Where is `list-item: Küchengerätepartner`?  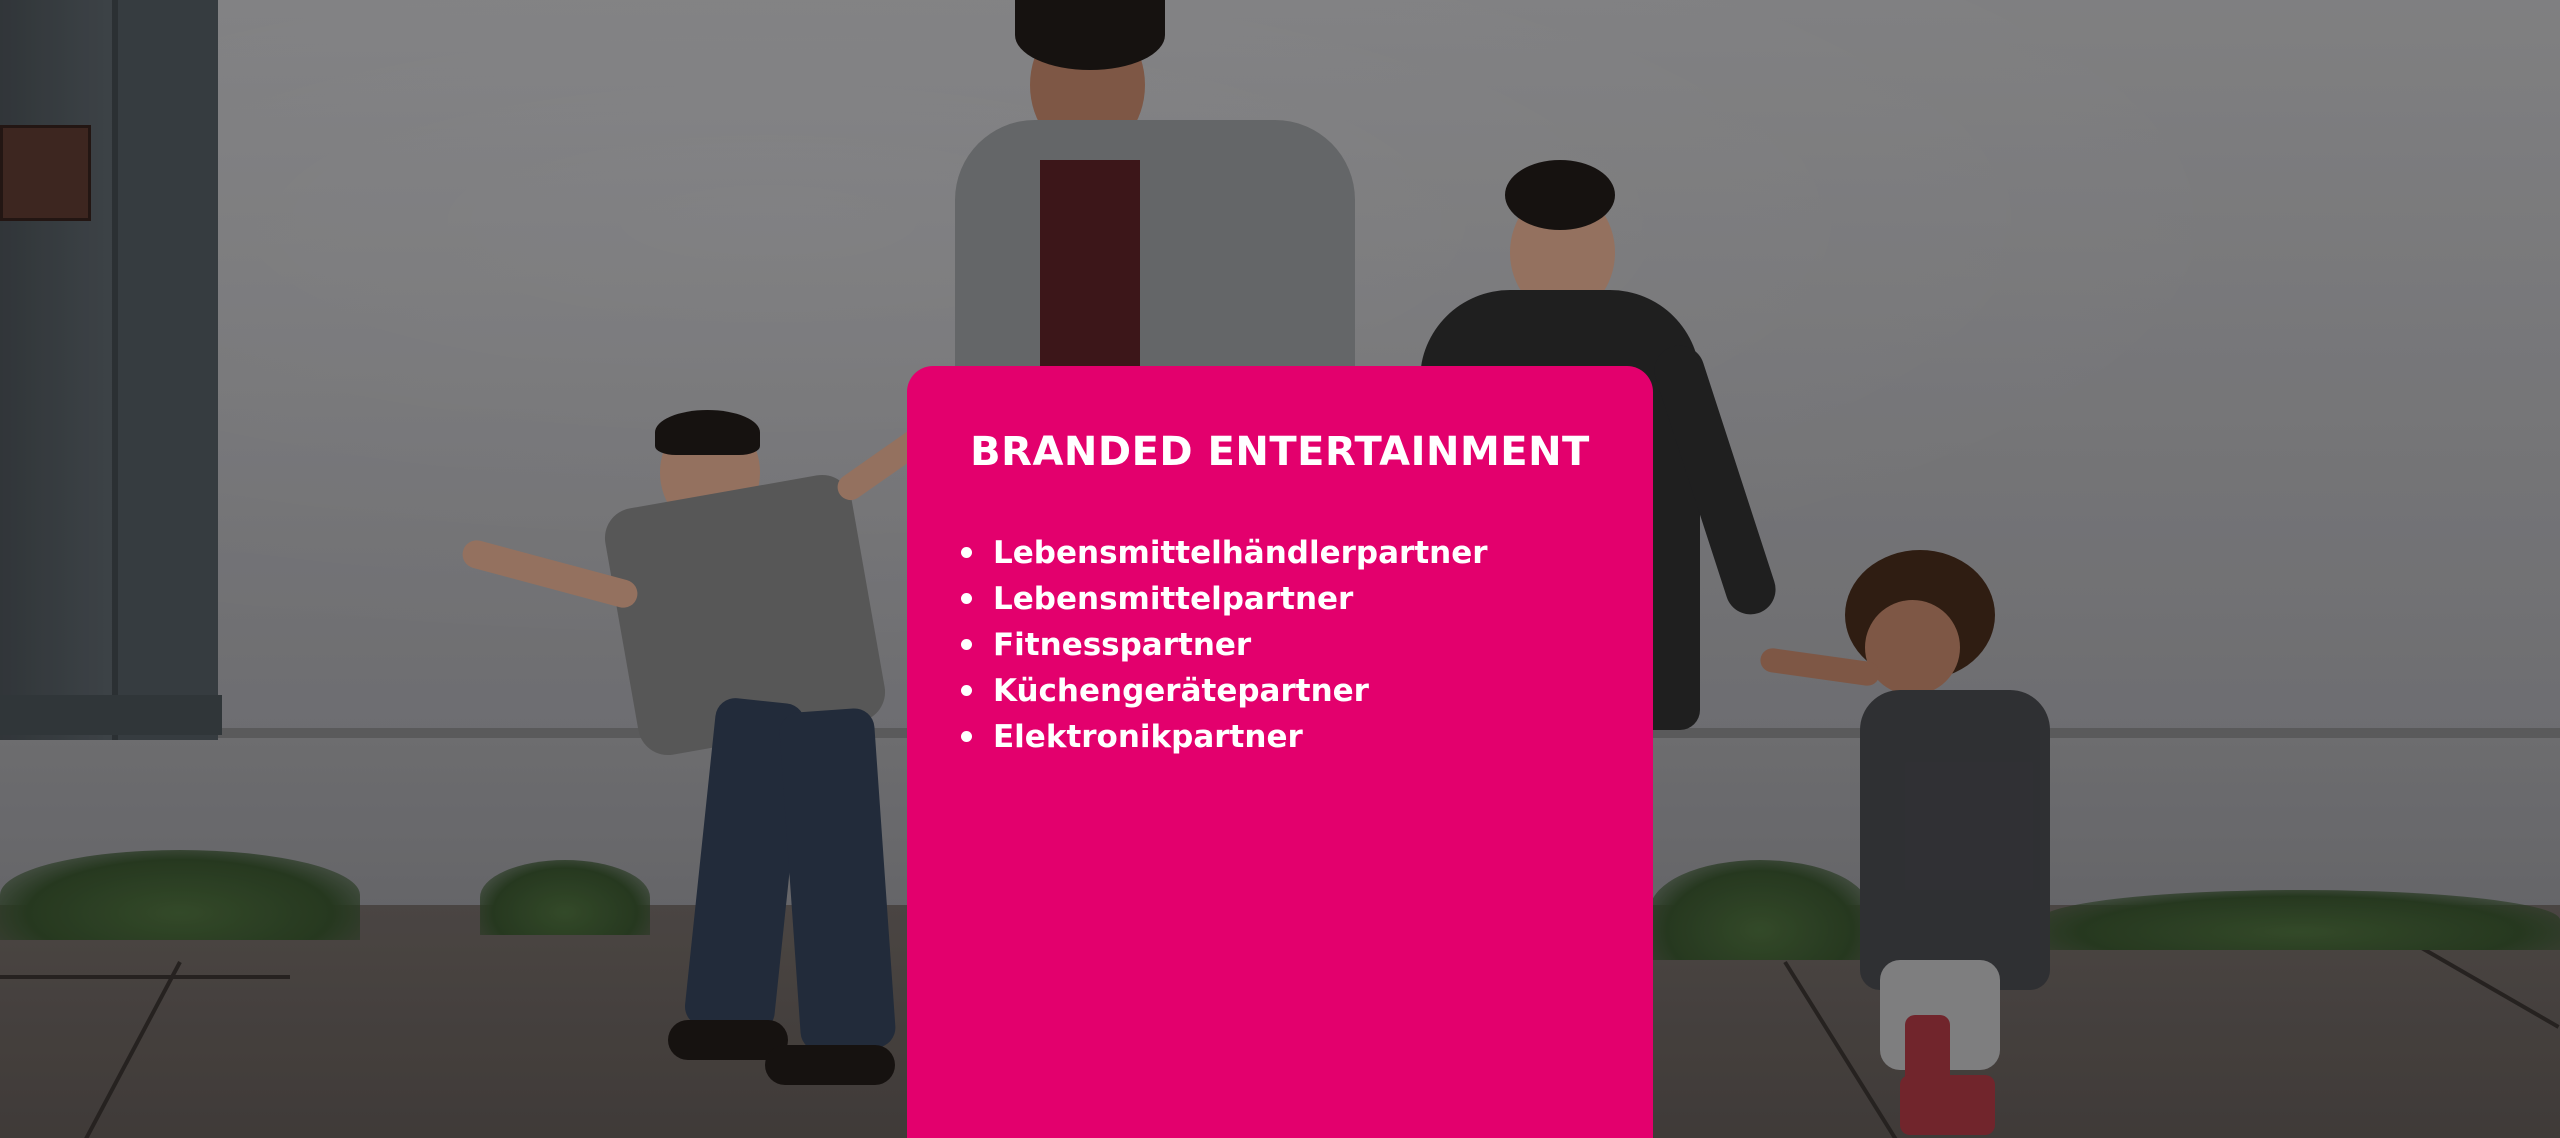
list-item: Küchengerätepartner is located at coordinates (1280, 691).